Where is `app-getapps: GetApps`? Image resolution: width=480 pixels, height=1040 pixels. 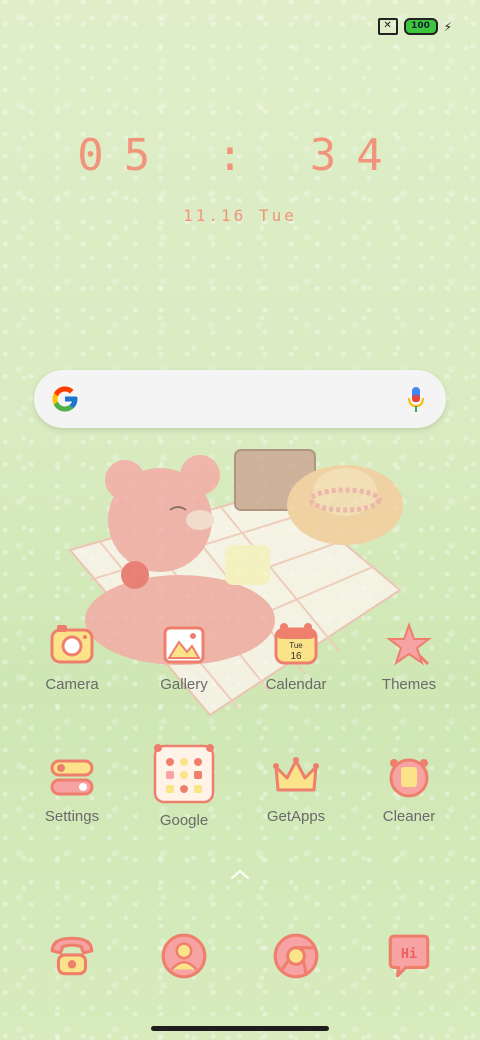 app-getapps: GetApps is located at coordinates (296, 788).